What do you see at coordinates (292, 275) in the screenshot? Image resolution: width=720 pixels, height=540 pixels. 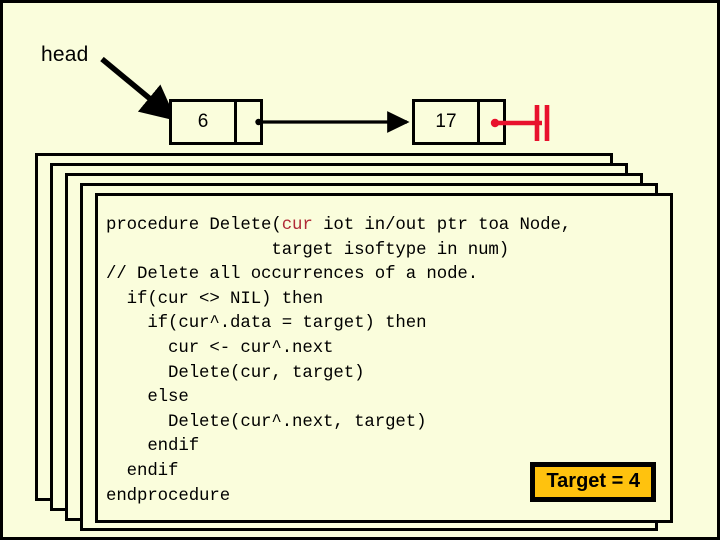 I see `code-line: // Delete all occurrences of a node.` at bounding box center [292, 275].